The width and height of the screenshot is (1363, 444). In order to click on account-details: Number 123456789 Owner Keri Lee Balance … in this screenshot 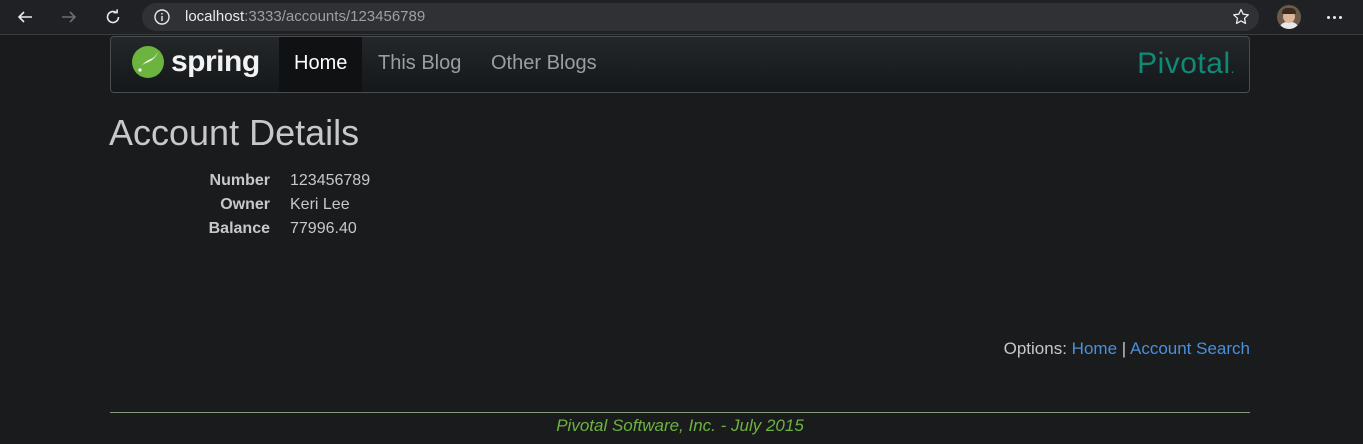, I will do `click(265, 207)`.